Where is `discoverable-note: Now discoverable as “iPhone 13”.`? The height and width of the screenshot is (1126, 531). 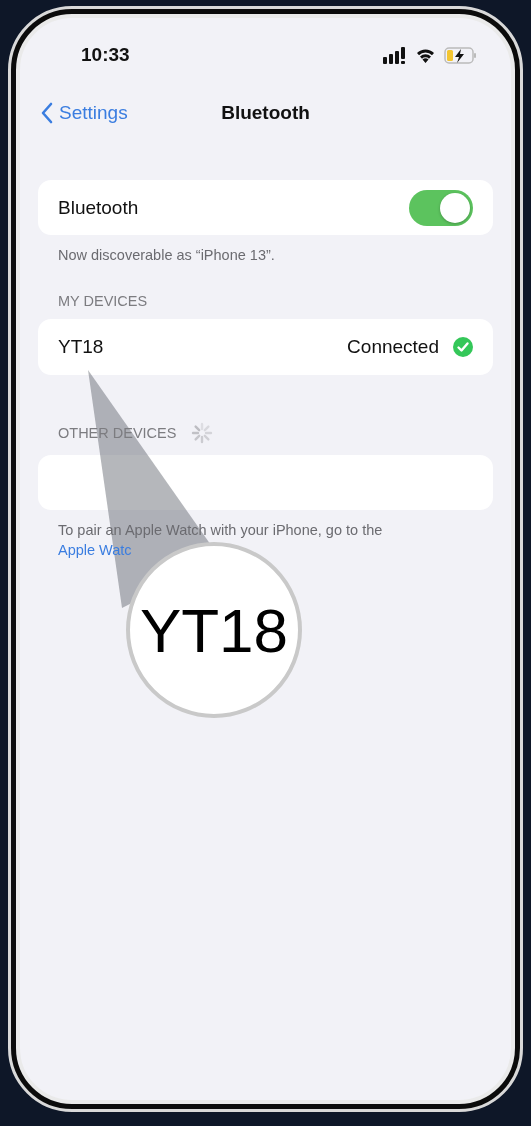 discoverable-note: Now discoverable as “iPhone 13”. is located at coordinates (166, 255).